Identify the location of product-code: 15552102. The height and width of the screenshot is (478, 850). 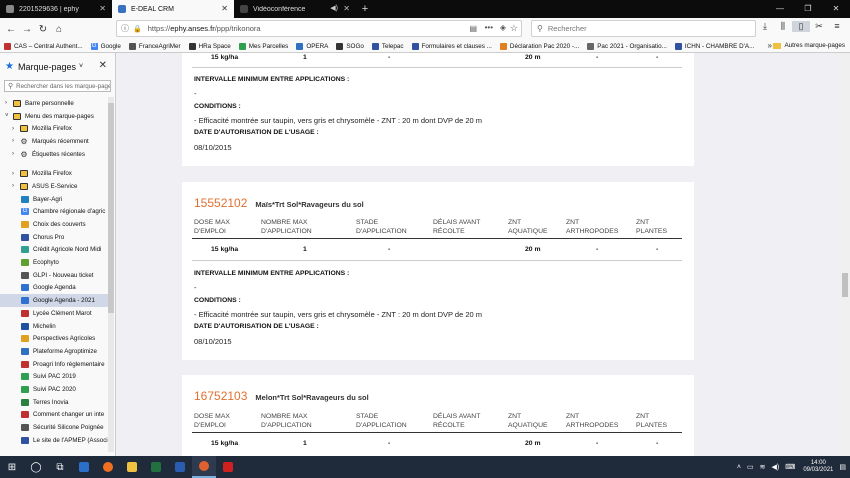
(220, 203).